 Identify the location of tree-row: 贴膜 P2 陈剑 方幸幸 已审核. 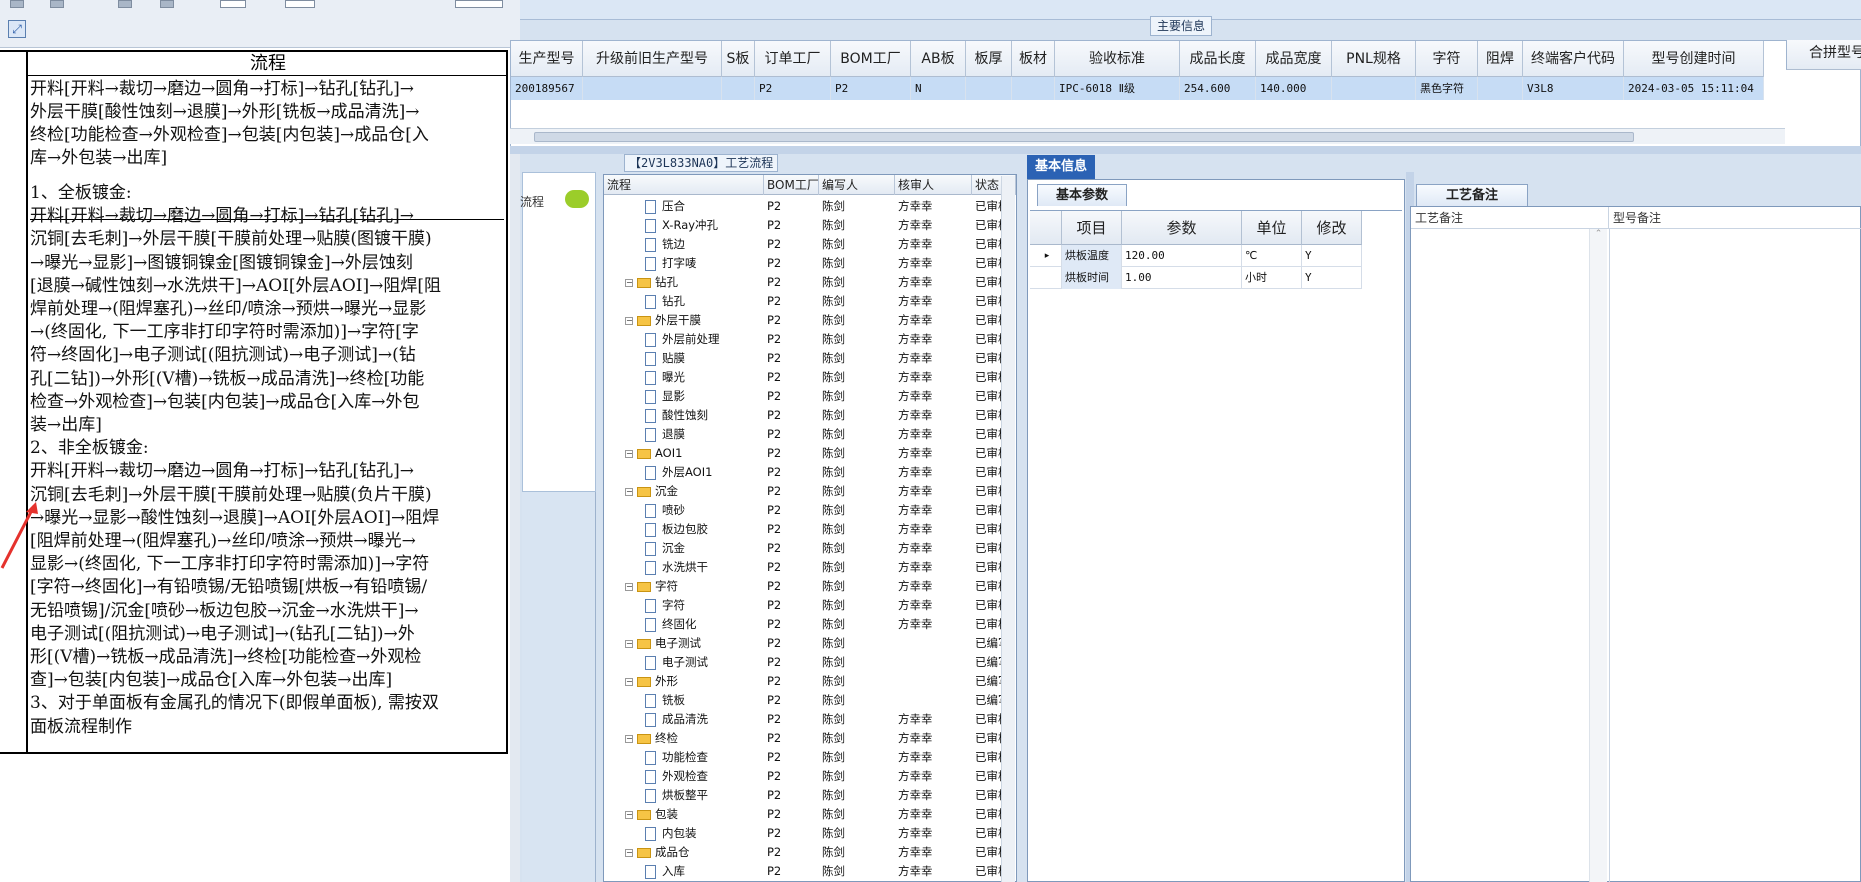
(810, 358).